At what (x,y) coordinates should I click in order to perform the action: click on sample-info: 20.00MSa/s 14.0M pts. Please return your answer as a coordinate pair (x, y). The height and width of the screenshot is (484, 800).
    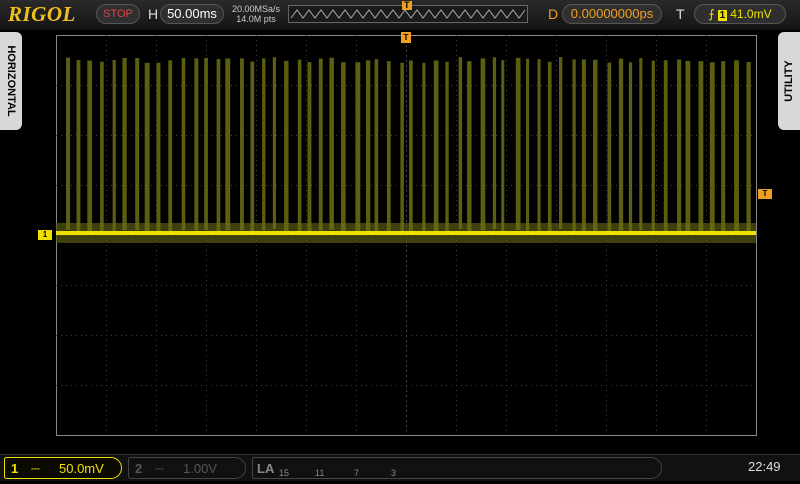
    Looking at the image, I should click on (256, 14).